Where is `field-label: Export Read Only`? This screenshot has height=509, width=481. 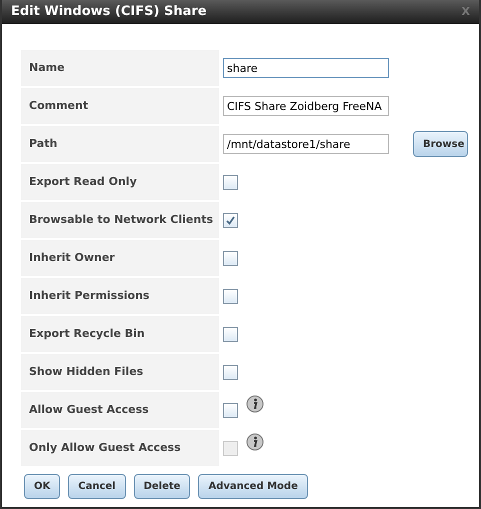
field-label: Export Read Only is located at coordinates (120, 182).